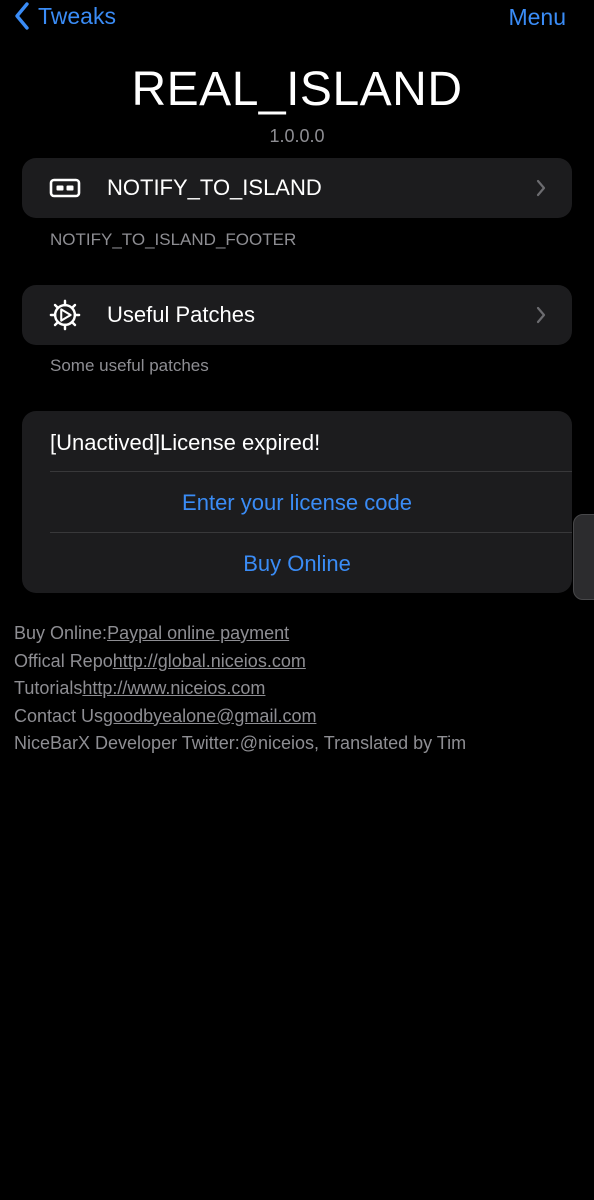 This screenshot has height=1200, width=594. I want to click on buy-online-info: Buy Online:Paypal online payment, so click(240, 634).